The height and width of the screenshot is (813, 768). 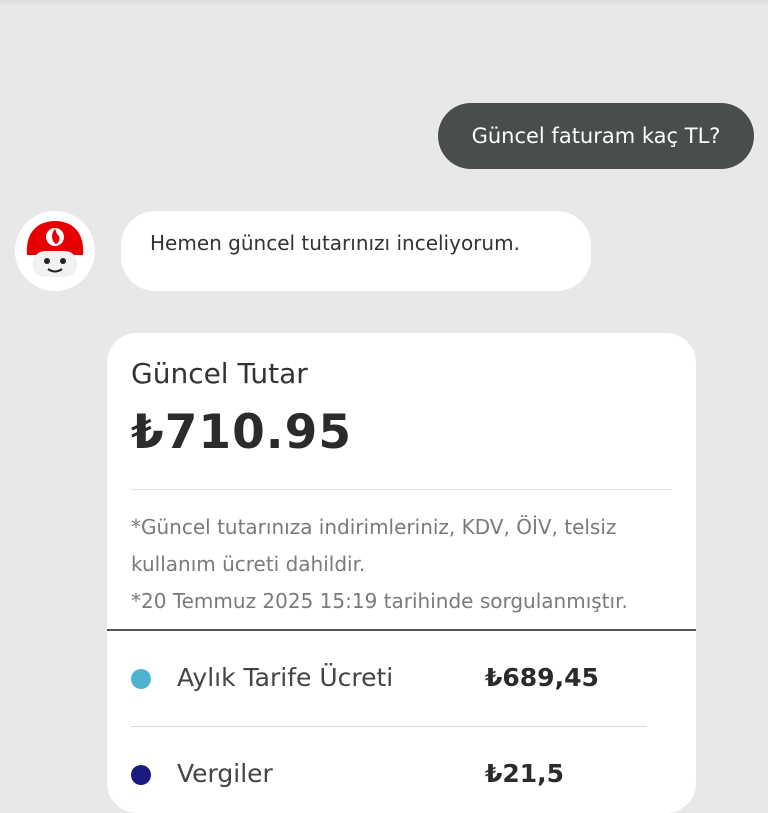 I want to click on bill-item-row: Vergiler ₺21,5, so click(x=391, y=775).